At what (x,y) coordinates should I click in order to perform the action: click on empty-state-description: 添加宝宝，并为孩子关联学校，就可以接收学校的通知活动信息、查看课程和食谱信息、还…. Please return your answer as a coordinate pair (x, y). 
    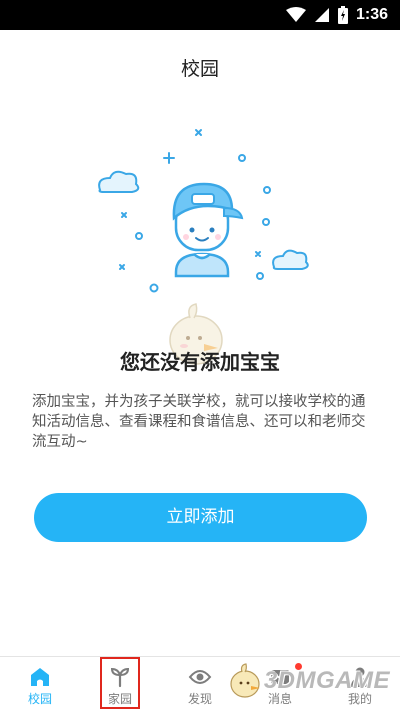
    Looking at the image, I should click on (199, 422).